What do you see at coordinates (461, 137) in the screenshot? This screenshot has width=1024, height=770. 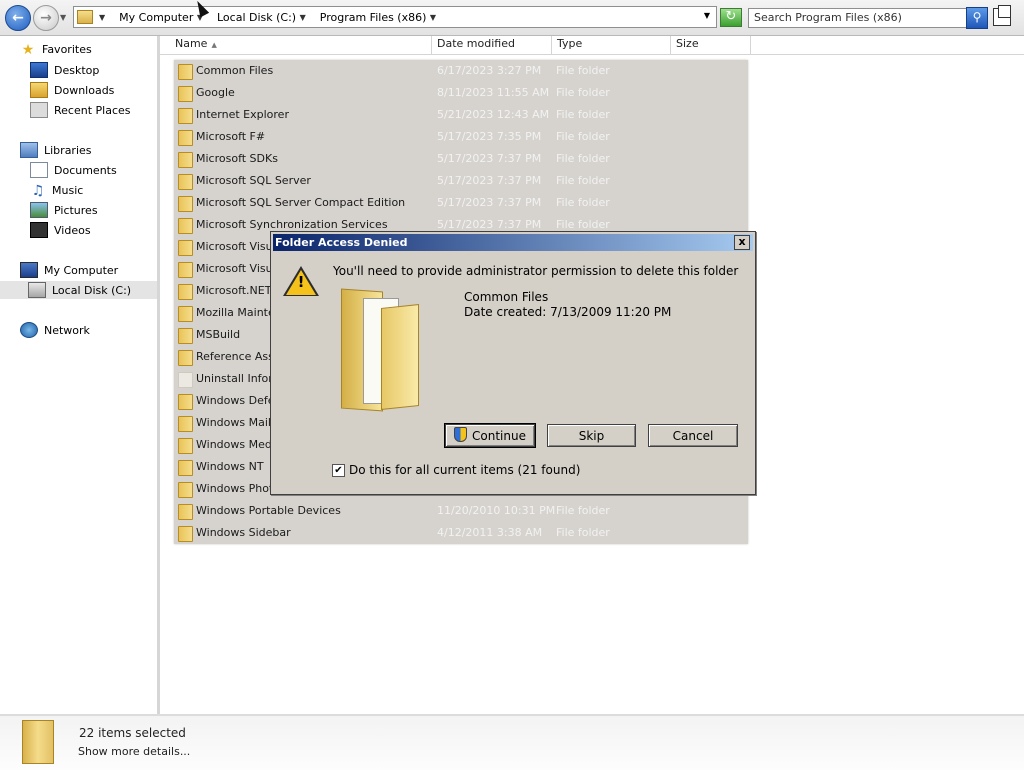 I see `table-row: Microsoft F# 5/17/2023 7:35 PM File folder` at bounding box center [461, 137].